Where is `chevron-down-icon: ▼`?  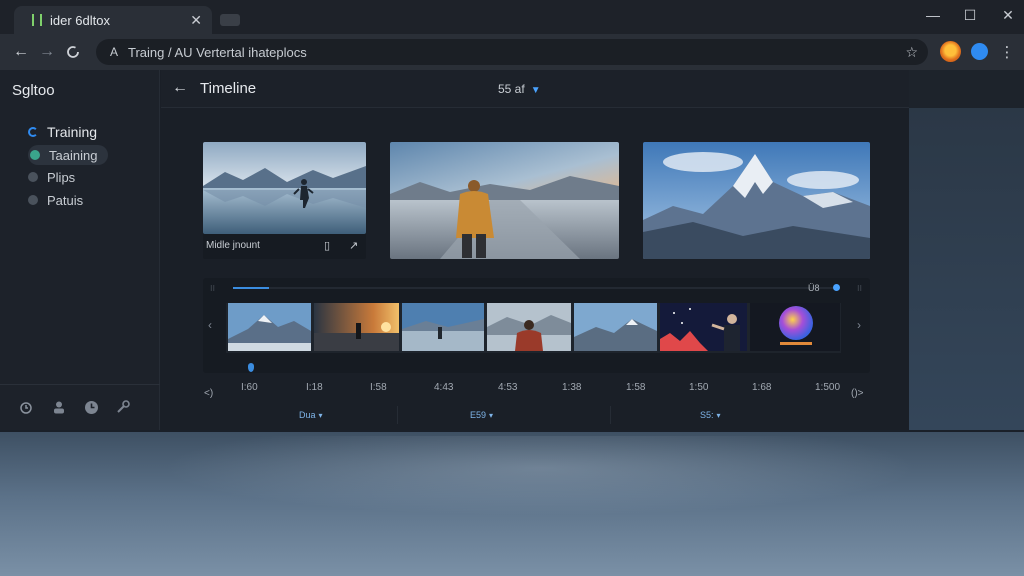 chevron-down-icon: ▼ is located at coordinates (535, 90).